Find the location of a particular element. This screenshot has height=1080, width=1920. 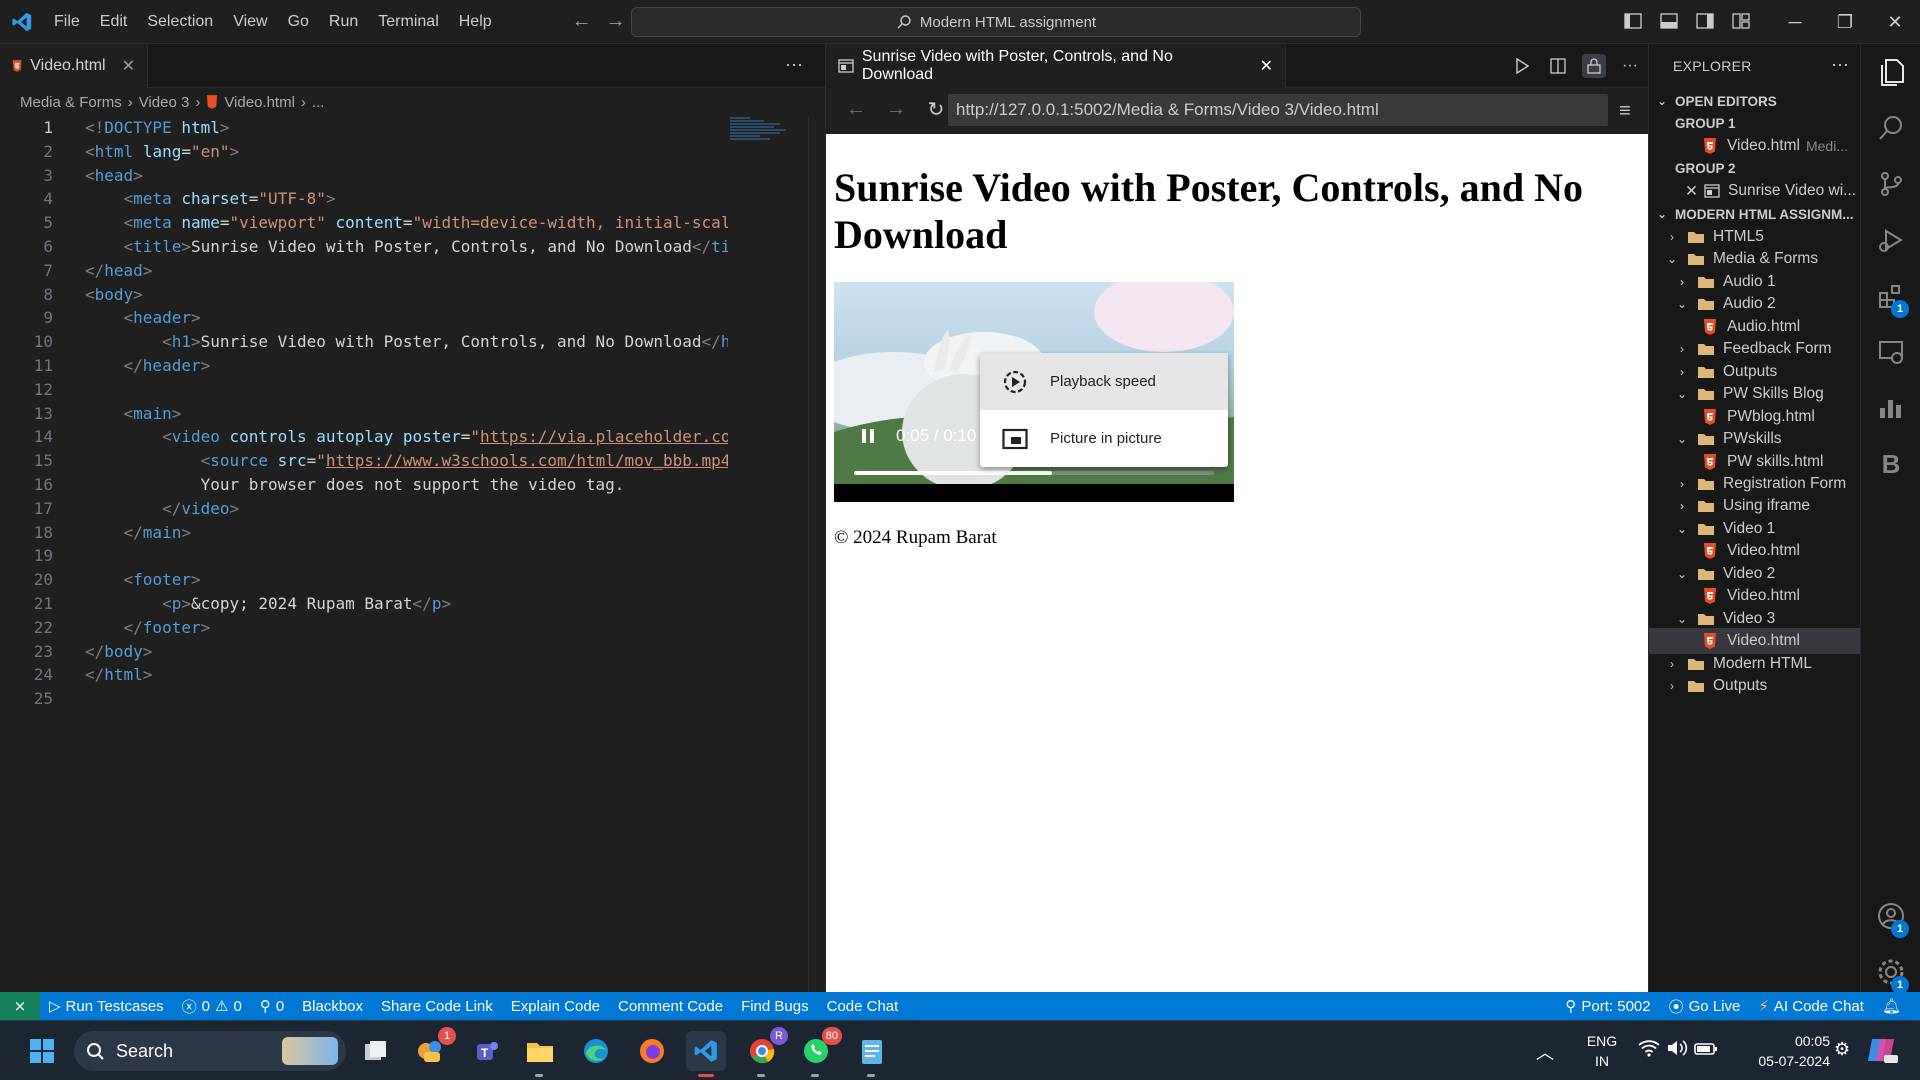

code-line: 22 </footer> is located at coordinates (364, 628).